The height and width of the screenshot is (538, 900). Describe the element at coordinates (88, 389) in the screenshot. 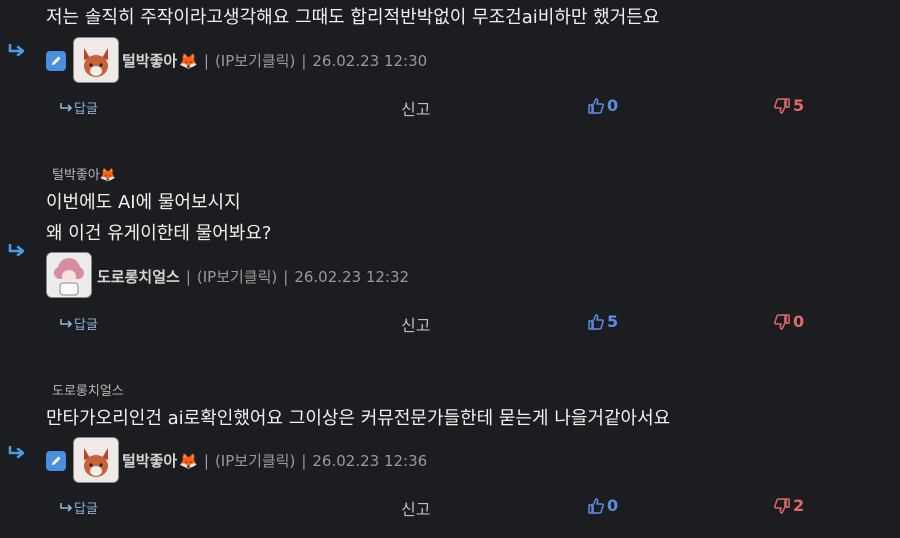

I see `reply-mention: 도로롱치얼스` at that location.